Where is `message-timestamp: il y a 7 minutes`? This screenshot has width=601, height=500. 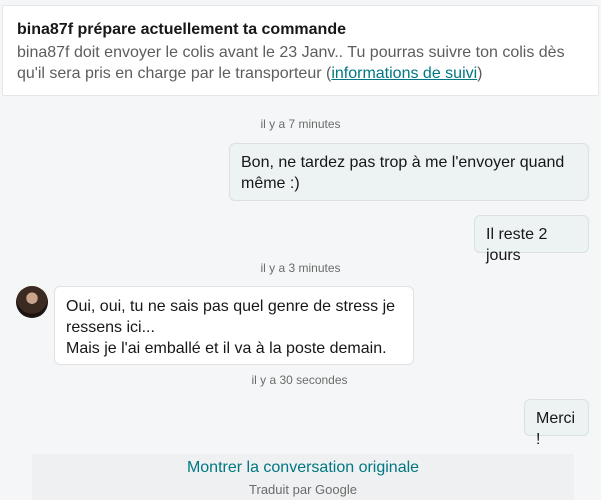
message-timestamp: il y a 7 minutes is located at coordinates (300, 124).